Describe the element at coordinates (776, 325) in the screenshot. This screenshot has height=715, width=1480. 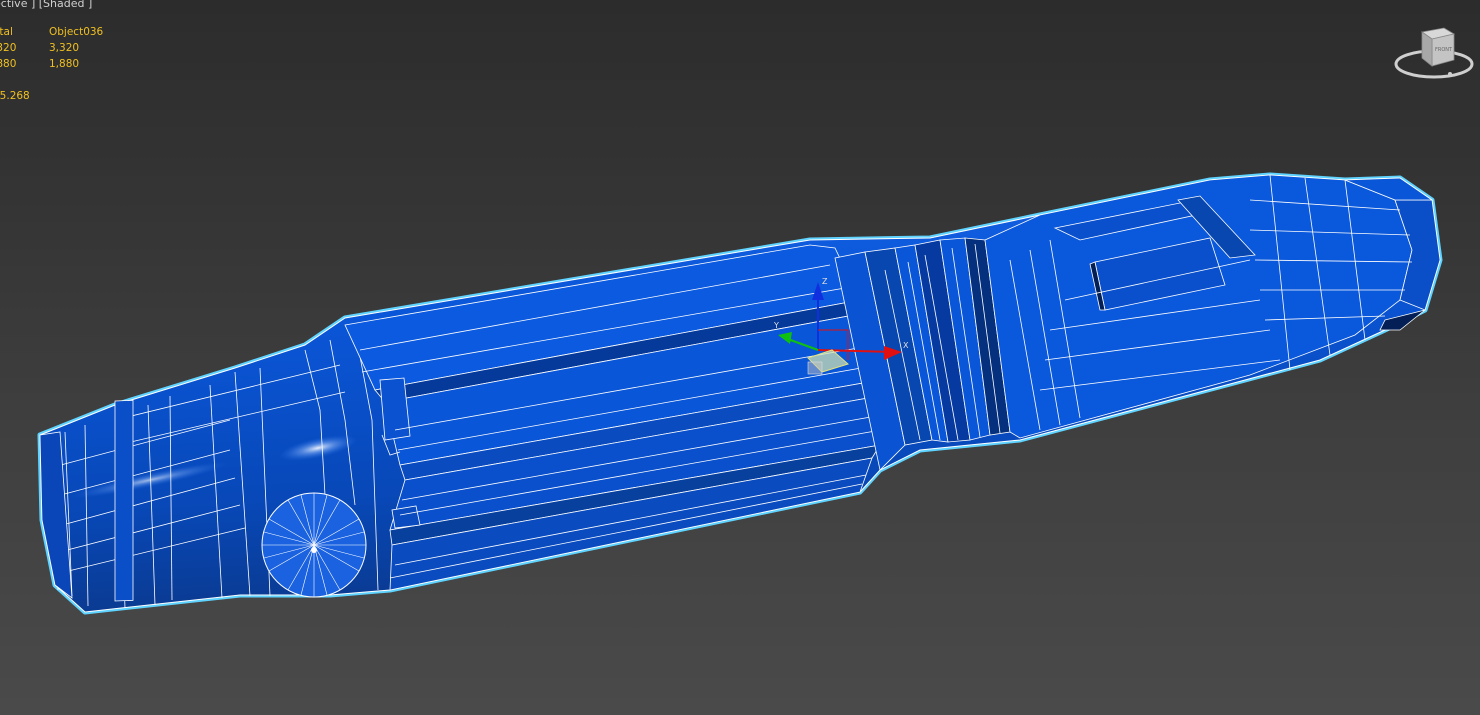
I see `gizmo-y-label: Y` at that location.